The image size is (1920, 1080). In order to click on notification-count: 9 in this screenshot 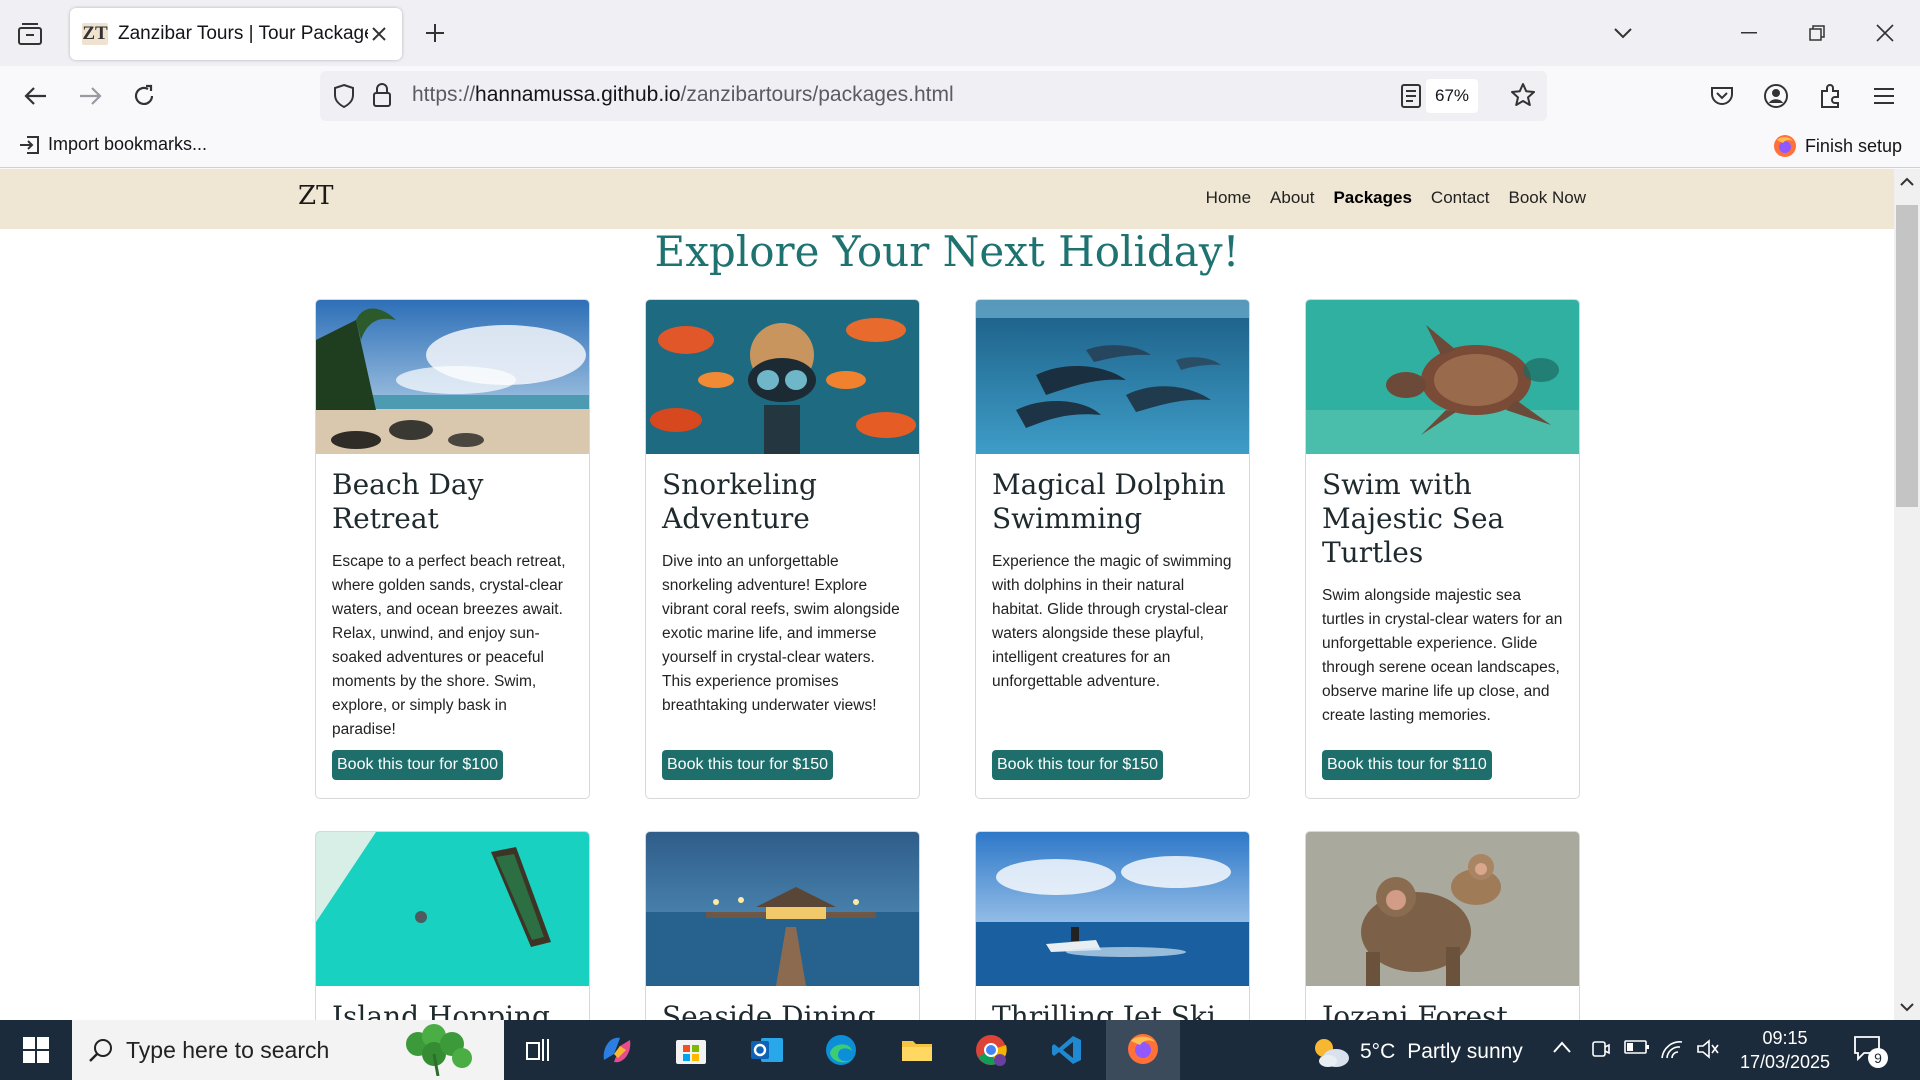, I will do `click(1878, 1058)`.